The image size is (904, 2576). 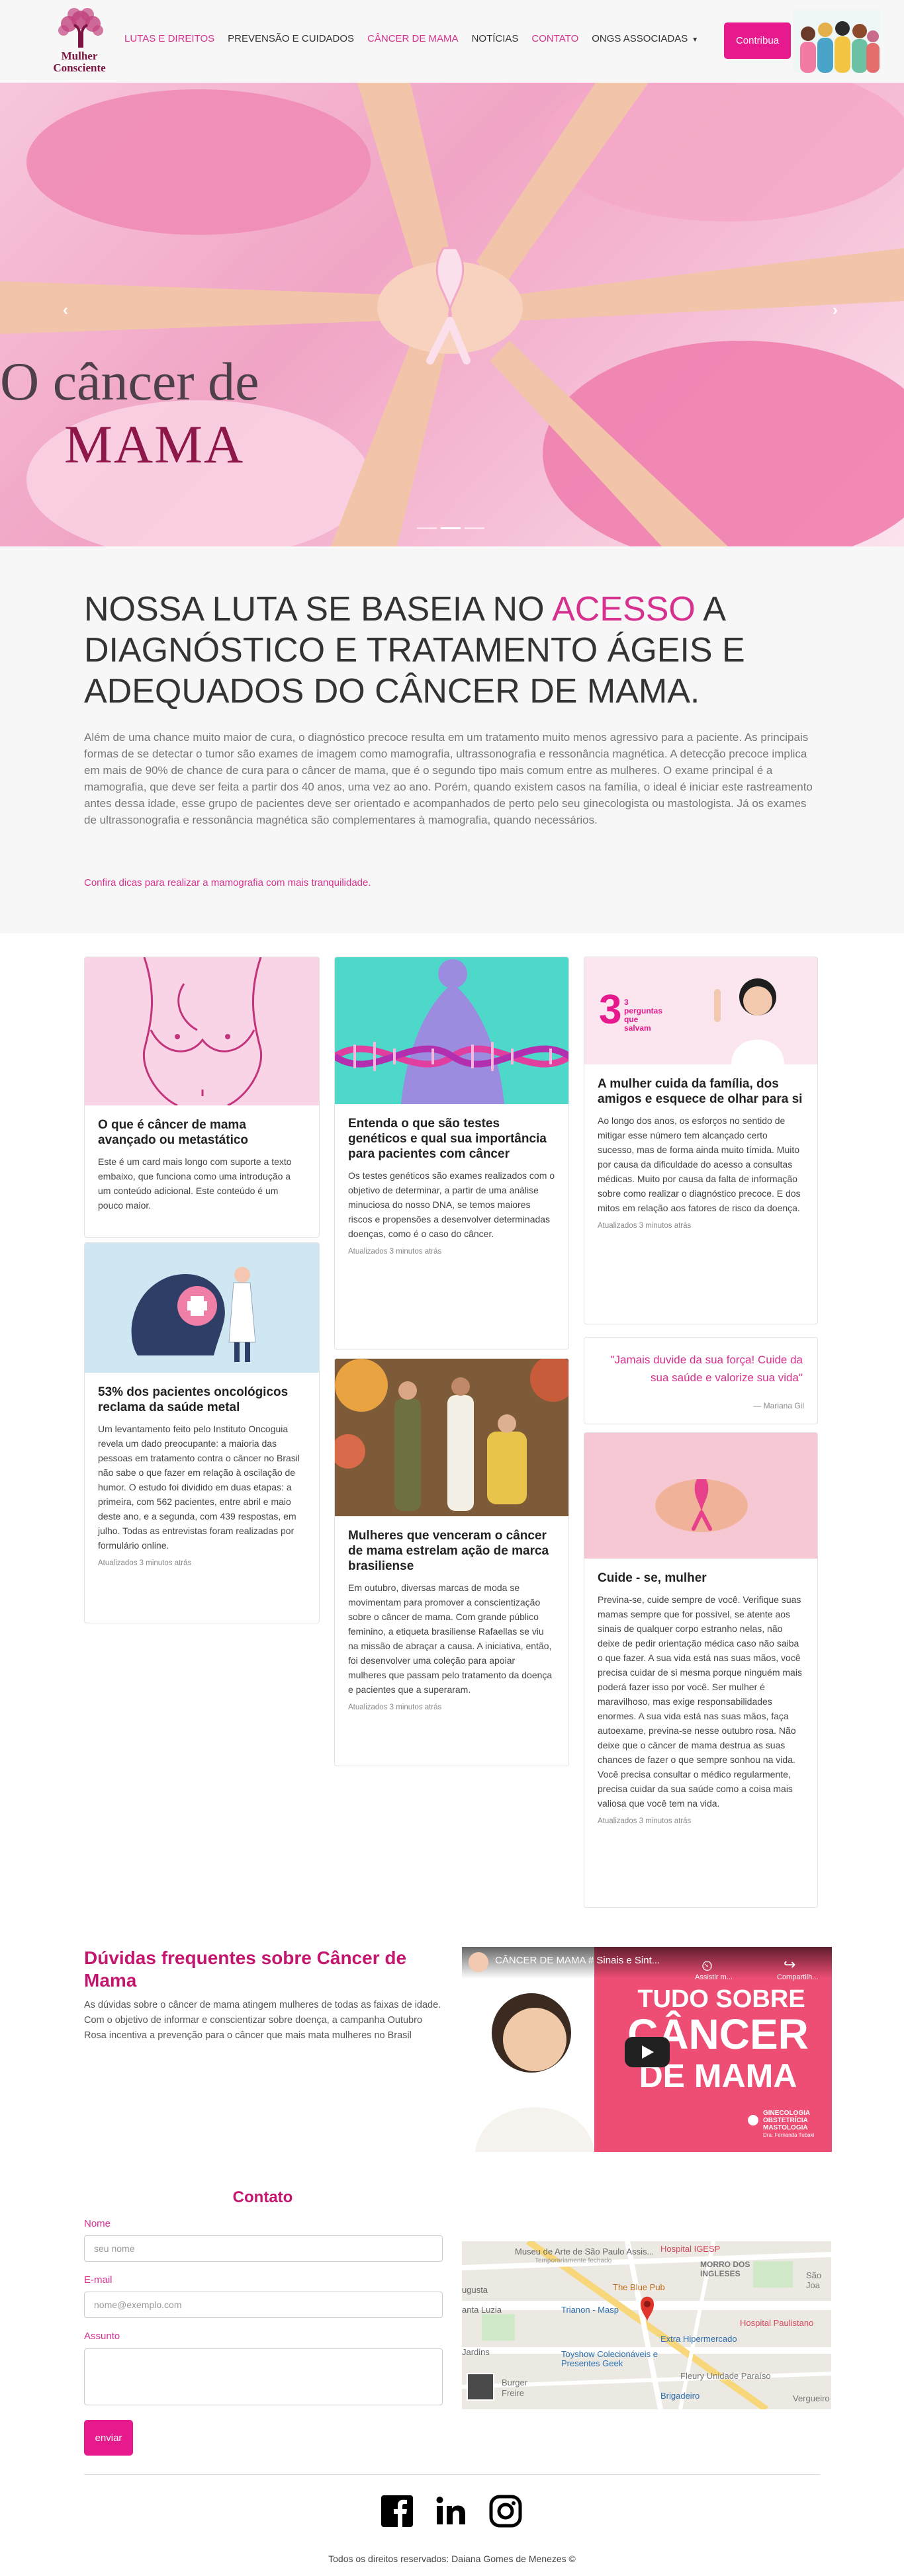 What do you see at coordinates (700, 1496) in the screenshot?
I see `hands-with-ribbon-photo` at bounding box center [700, 1496].